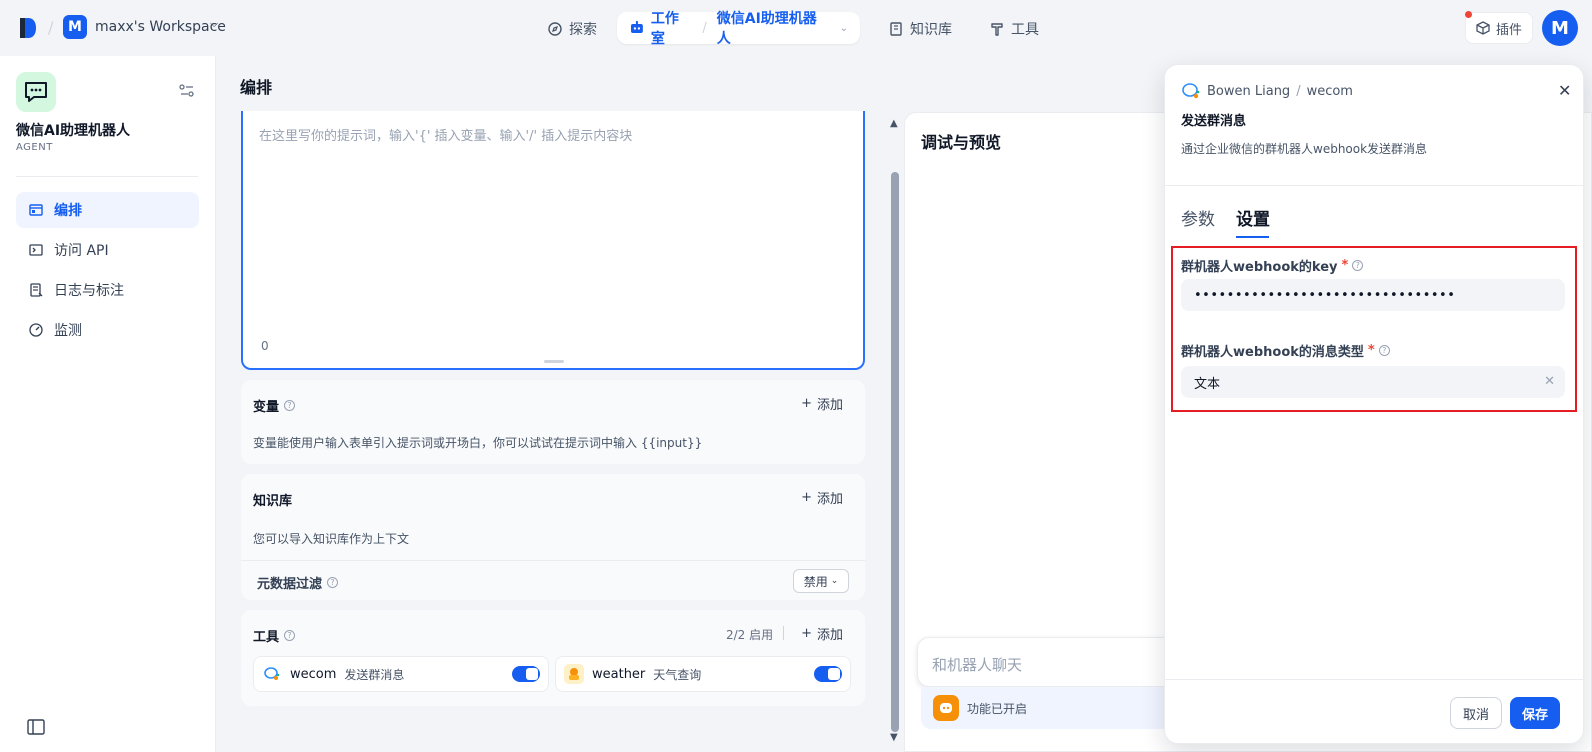 The height and width of the screenshot is (752, 1592). Describe the element at coordinates (1207, 384) in the screenshot. I see `message-type-value: 文本` at that location.